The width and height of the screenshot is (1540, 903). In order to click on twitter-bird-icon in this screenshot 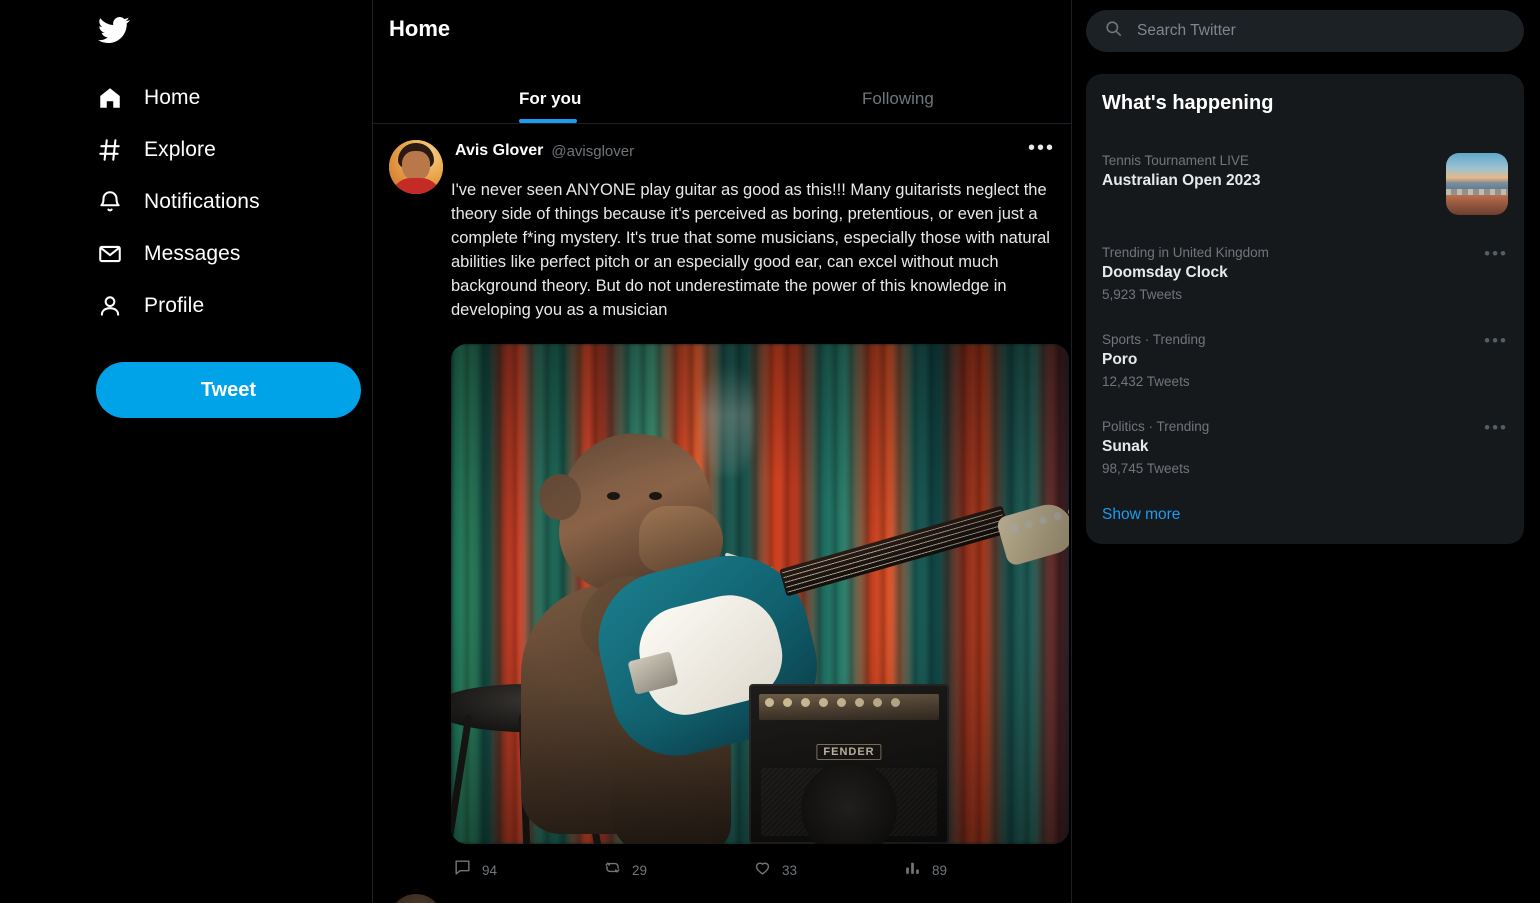, I will do `click(120, 30)`.